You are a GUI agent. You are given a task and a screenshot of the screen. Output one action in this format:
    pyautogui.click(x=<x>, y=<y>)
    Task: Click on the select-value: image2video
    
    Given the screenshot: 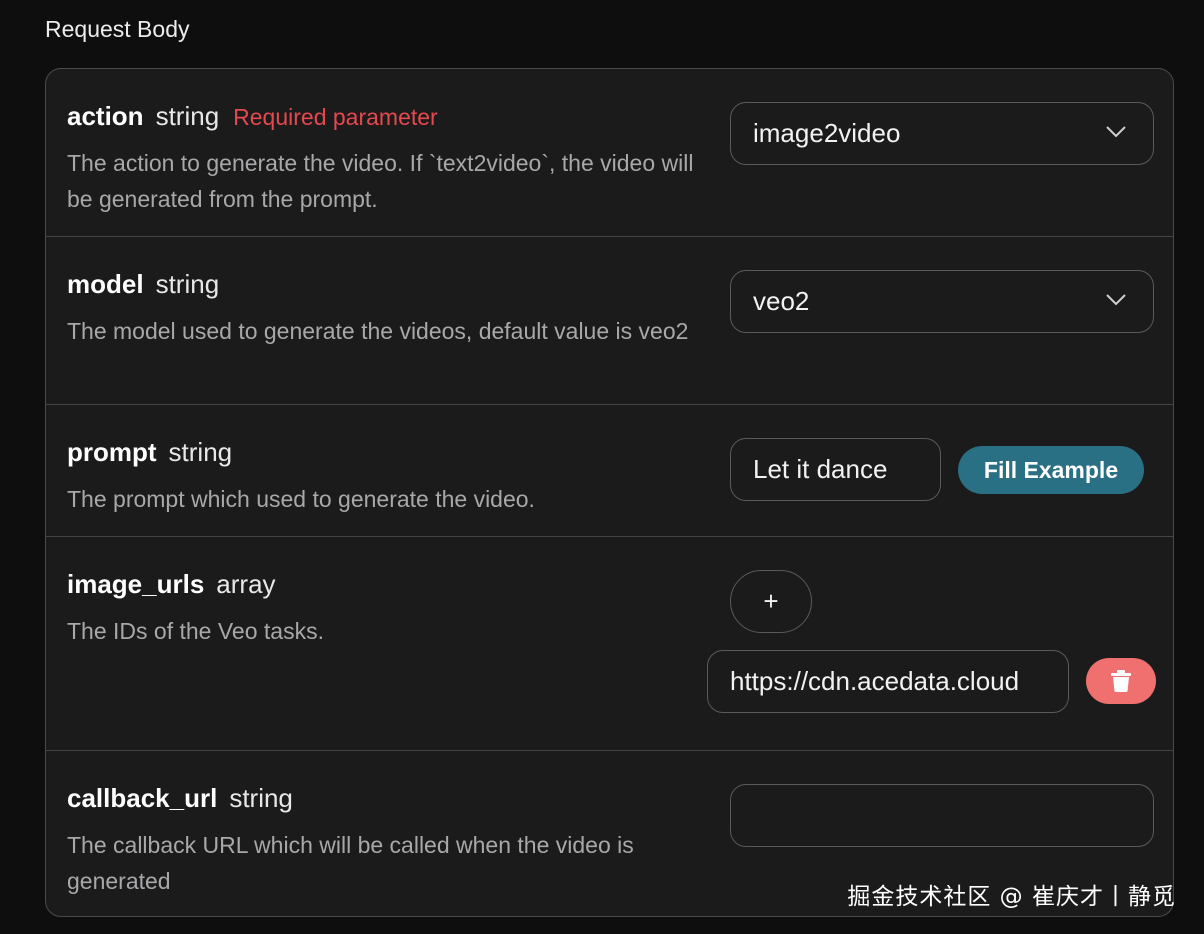 What is the action you would take?
    pyautogui.click(x=827, y=133)
    